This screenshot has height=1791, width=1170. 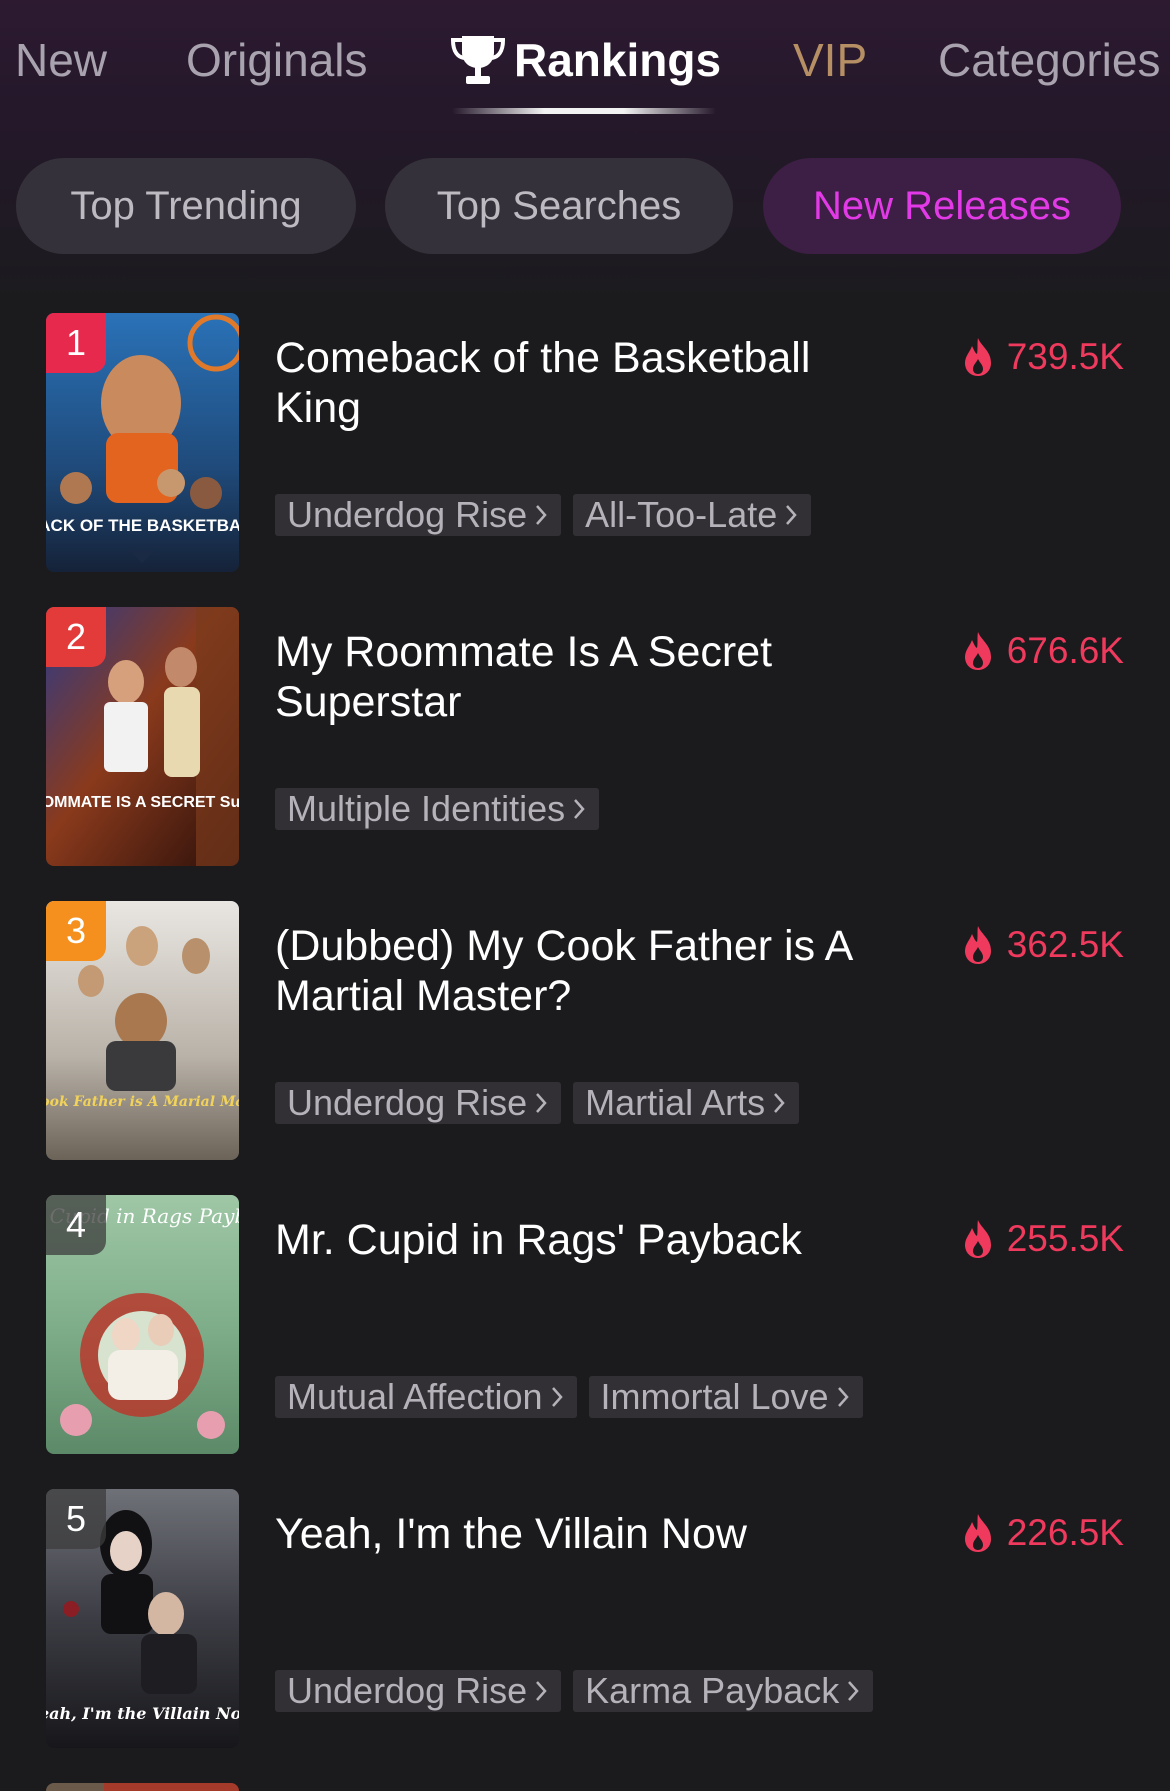 I want to click on tag-chip: All-Too-Late, so click(x=692, y=515).